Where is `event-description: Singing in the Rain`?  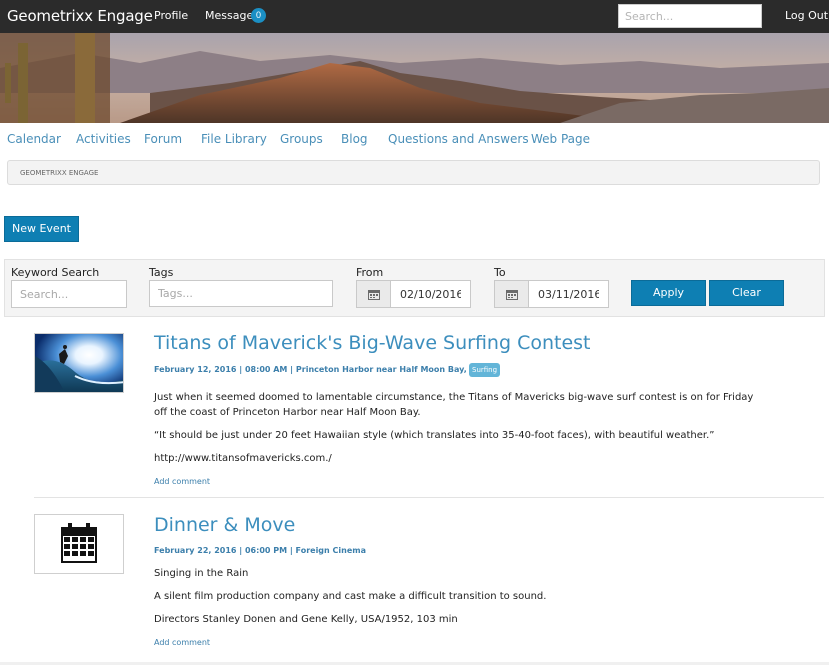 event-description: Singing in the Rain is located at coordinates (201, 573).